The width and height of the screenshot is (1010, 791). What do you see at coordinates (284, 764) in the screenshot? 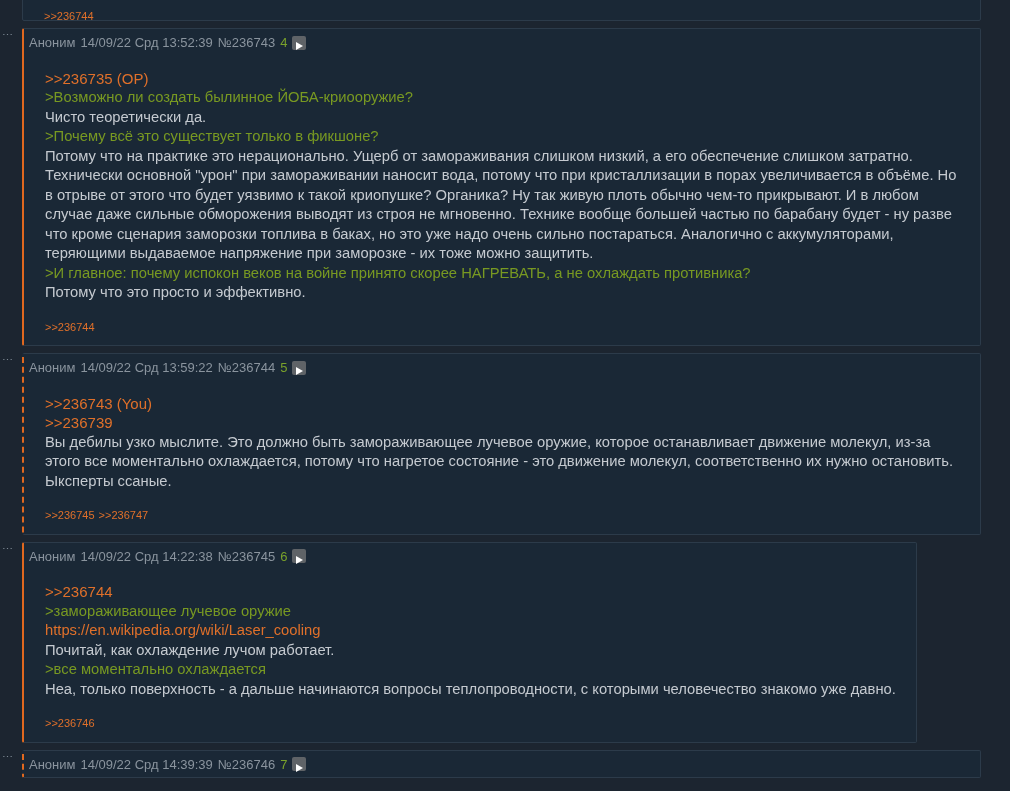
I see `post-index: 7` at bounding box center [284, 764].